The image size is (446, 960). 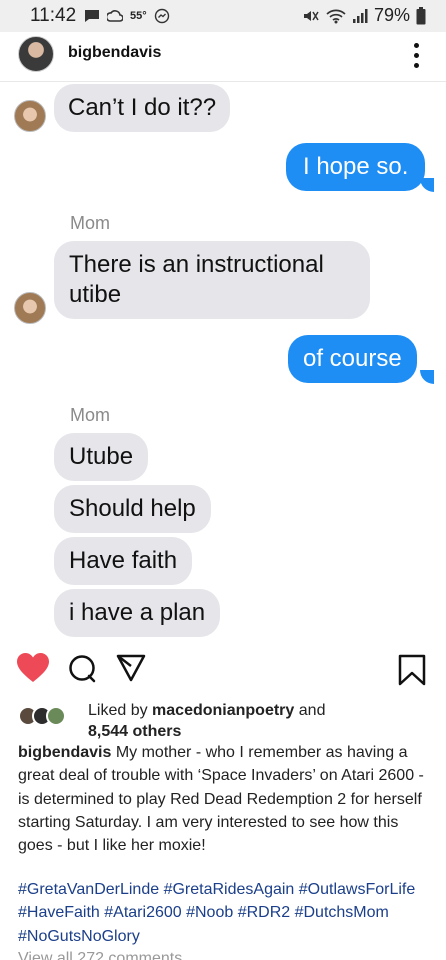 What do you see at coordinates (135, 731) in the screenshot?
I see `likes-count: 8,544 others` at bounding box center [135, 731].